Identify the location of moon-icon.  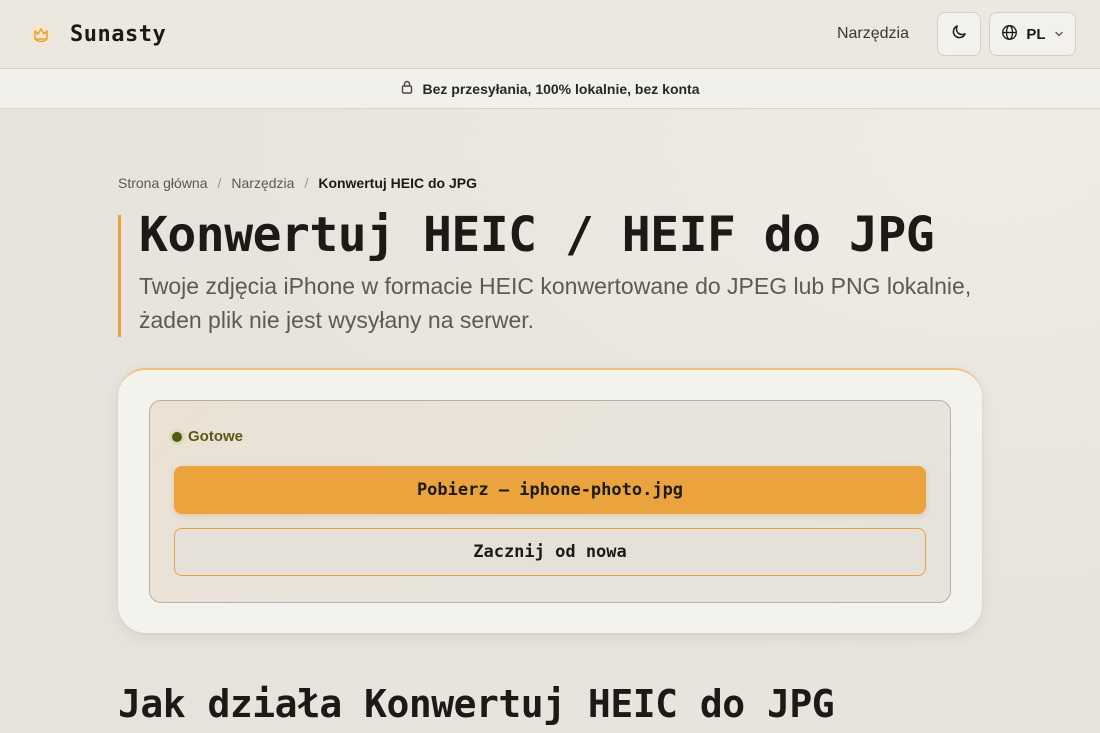
(959, 34).